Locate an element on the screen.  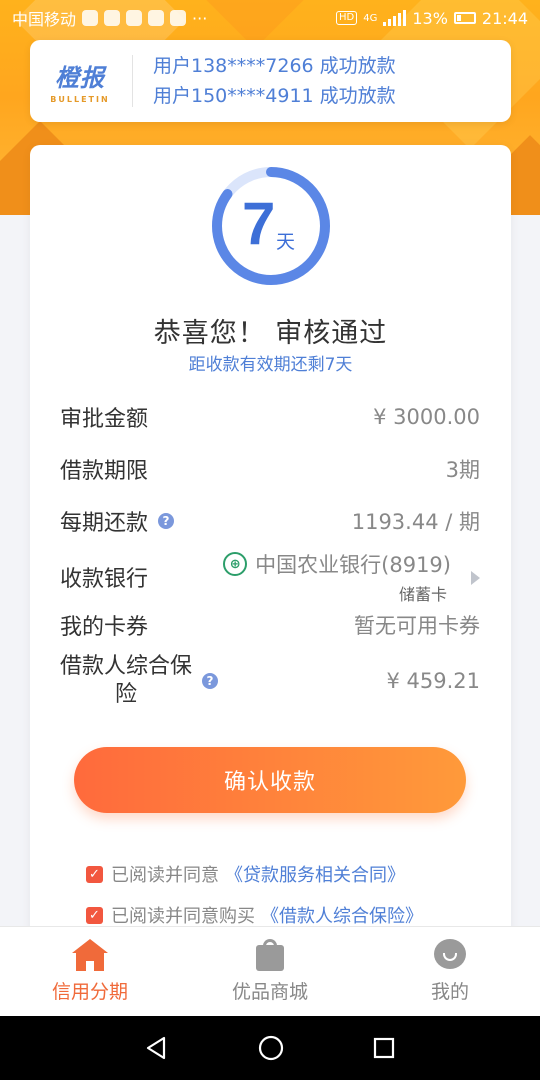
countdown-unit: 天 is located at coordinates (286, 242).